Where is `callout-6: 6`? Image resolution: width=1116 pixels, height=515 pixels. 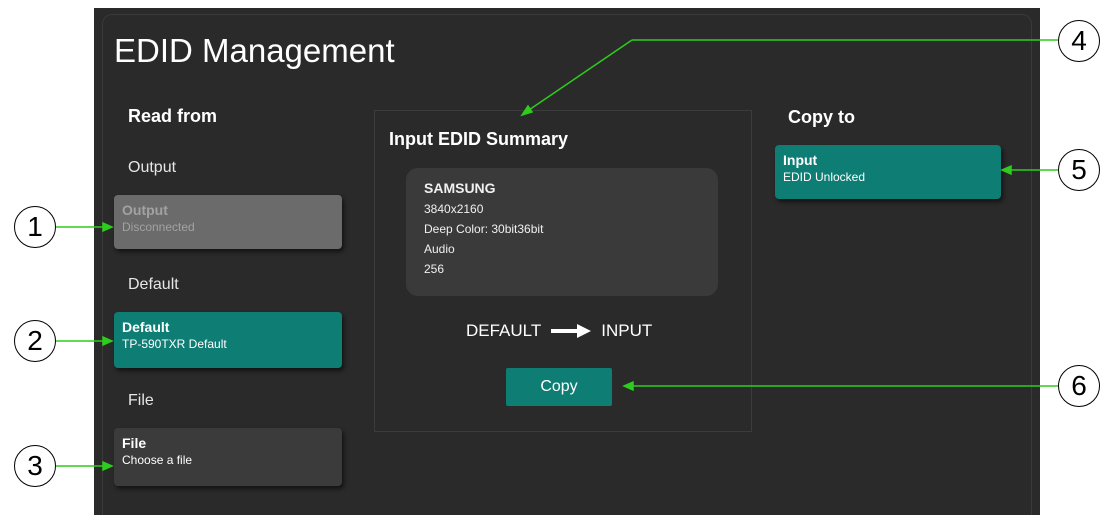
callout-6: 6 is located at coordinates (1079, 386).